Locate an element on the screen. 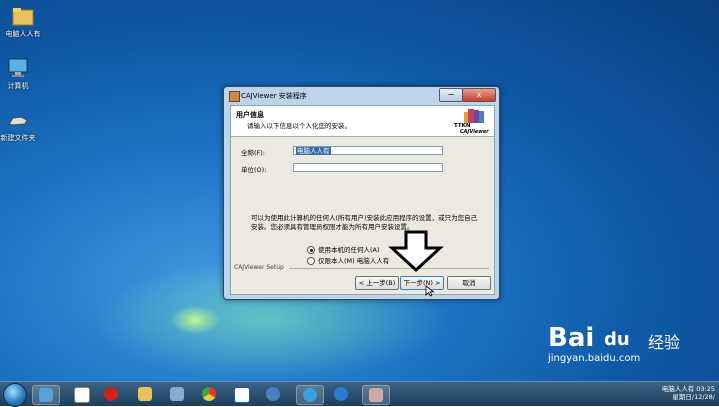  header-title: 用户信息 is located at coordinates (250, 115).